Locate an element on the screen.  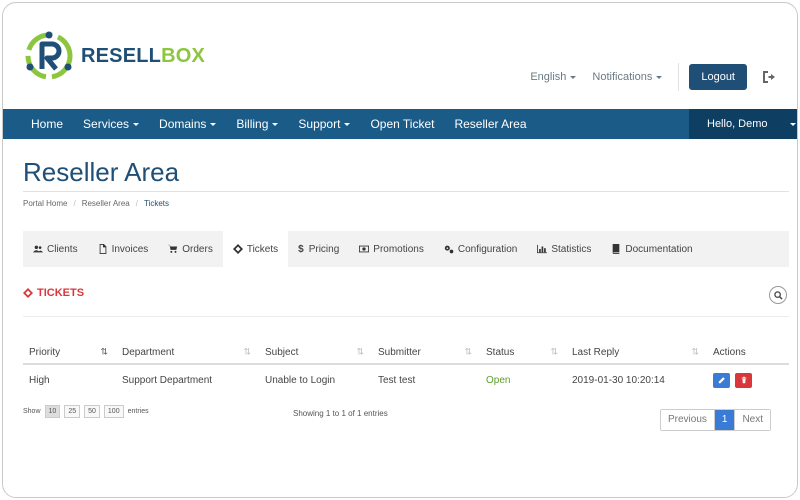
column-header-label: Status is located at coordinates (500, 352).